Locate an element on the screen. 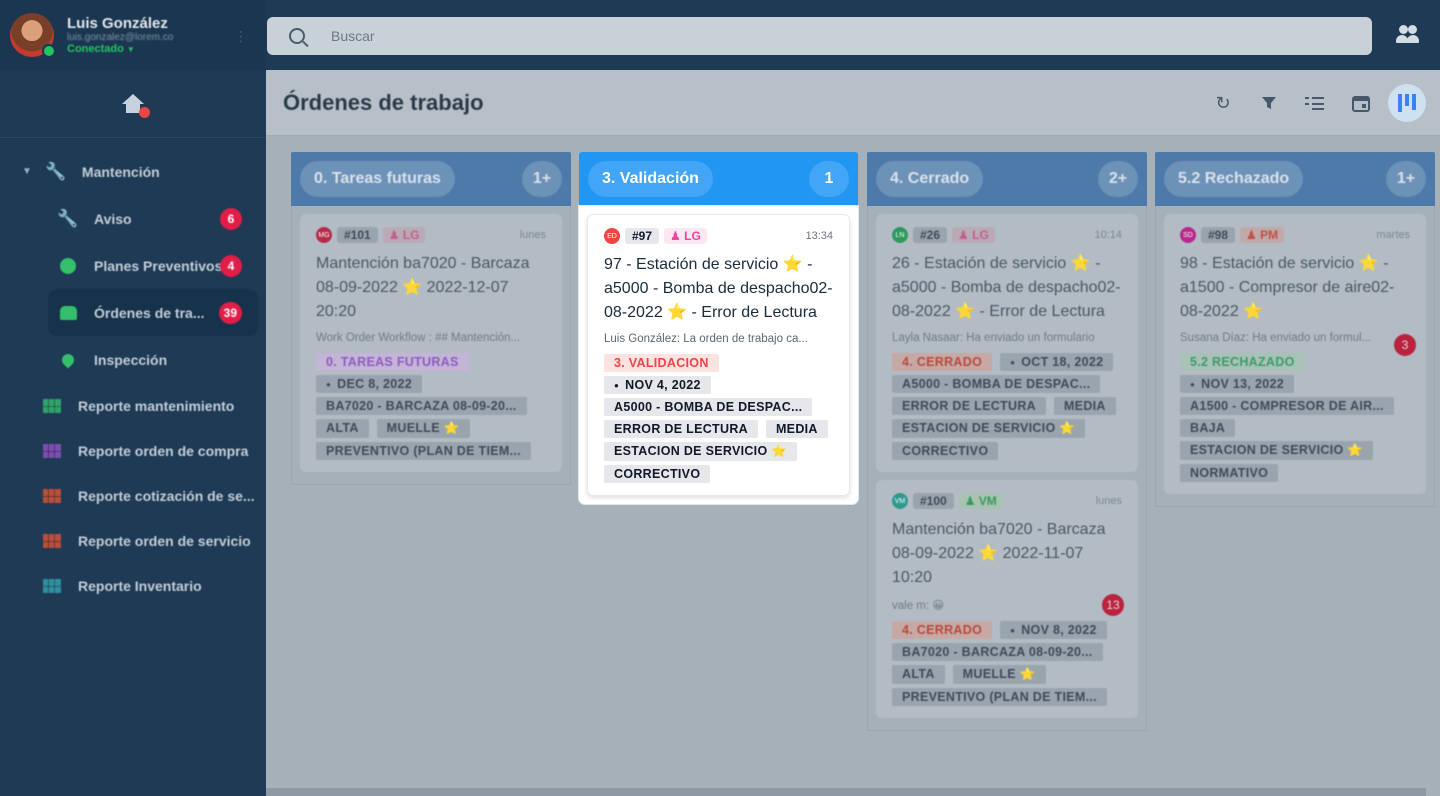 Image resolution: width=1440 pixels, height=796 pixels. page-header: Órdenes de trabajo ↻ is located at coordinates (853, 103).